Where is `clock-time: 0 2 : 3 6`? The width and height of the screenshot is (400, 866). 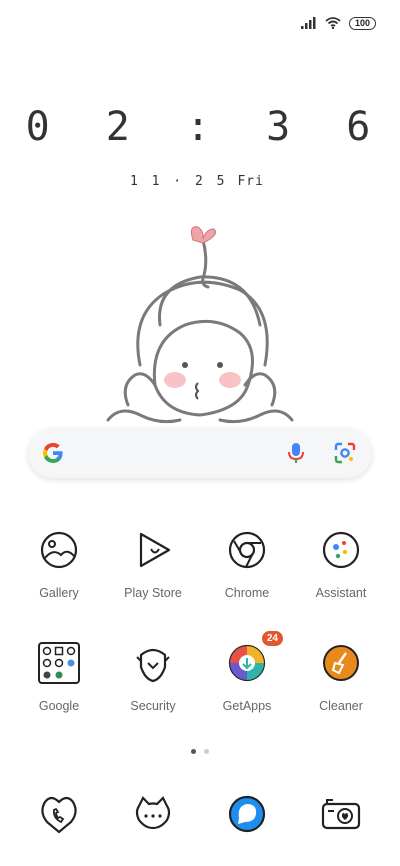 clock-time: 0 2 : 3 6 is located at coordinates (200, 127).